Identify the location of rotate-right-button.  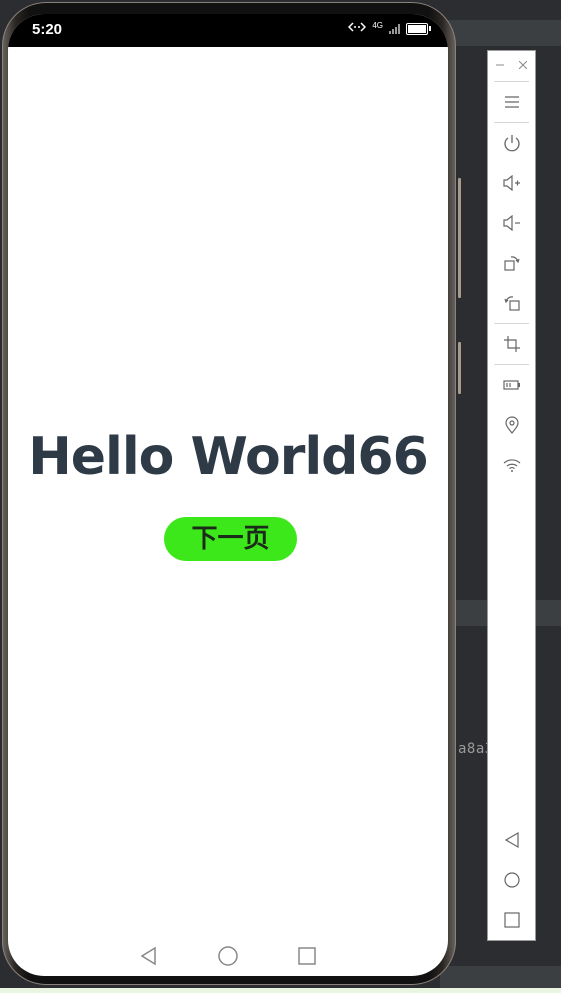
(511, 303).